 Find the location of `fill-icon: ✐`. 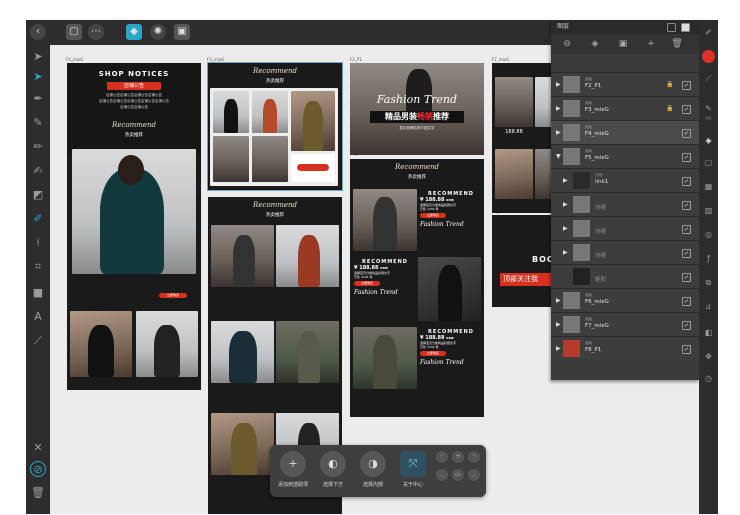

fill-icon: ✐ is located at coordinates (38, 219).